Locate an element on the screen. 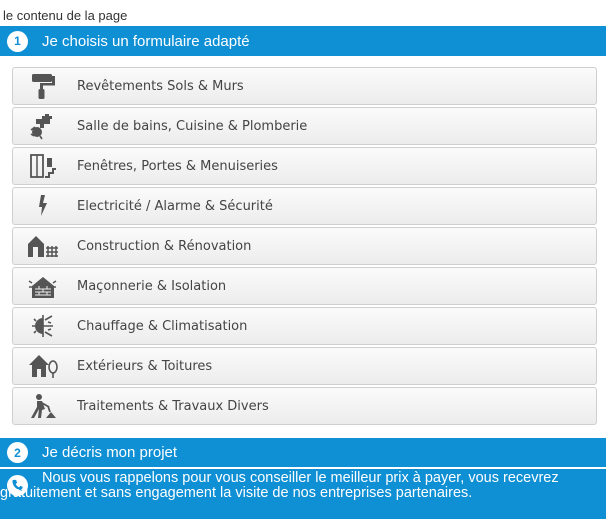 This screenshot has width=606, height=519. door-window-icon is located at coordinates (43, 166).